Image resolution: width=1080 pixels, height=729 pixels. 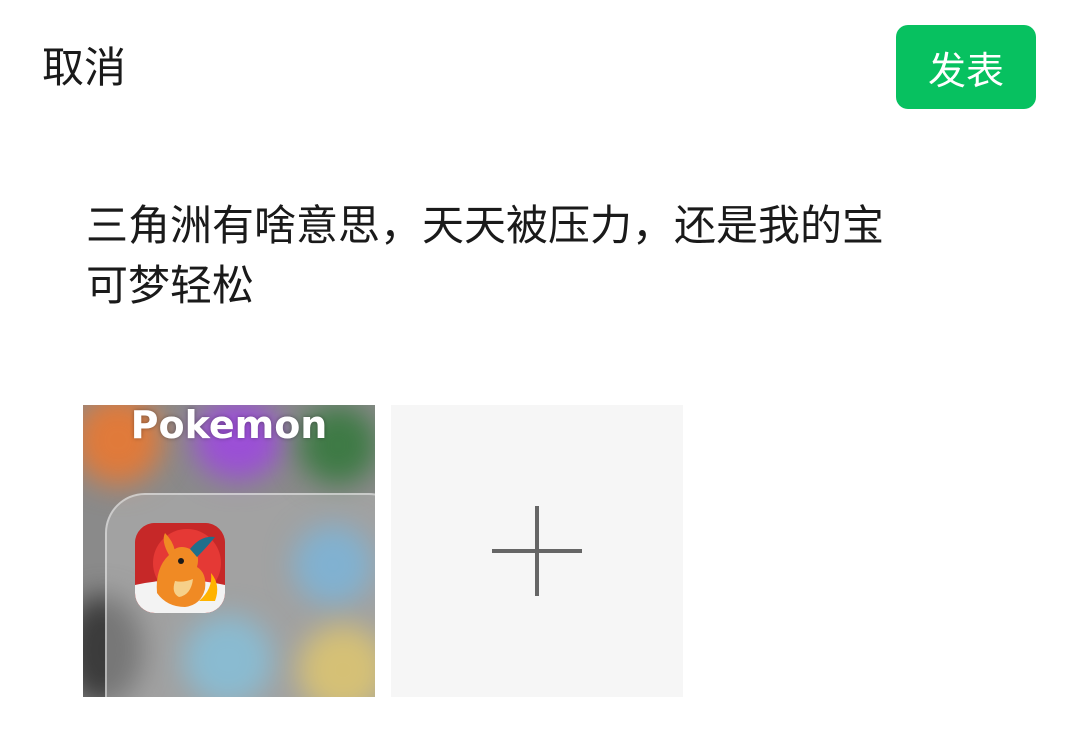 What do you see at coordinates (229, 551) in the screenshot?
I see `image-thumbnail: Pokemon` at bounding box center [229, 551].